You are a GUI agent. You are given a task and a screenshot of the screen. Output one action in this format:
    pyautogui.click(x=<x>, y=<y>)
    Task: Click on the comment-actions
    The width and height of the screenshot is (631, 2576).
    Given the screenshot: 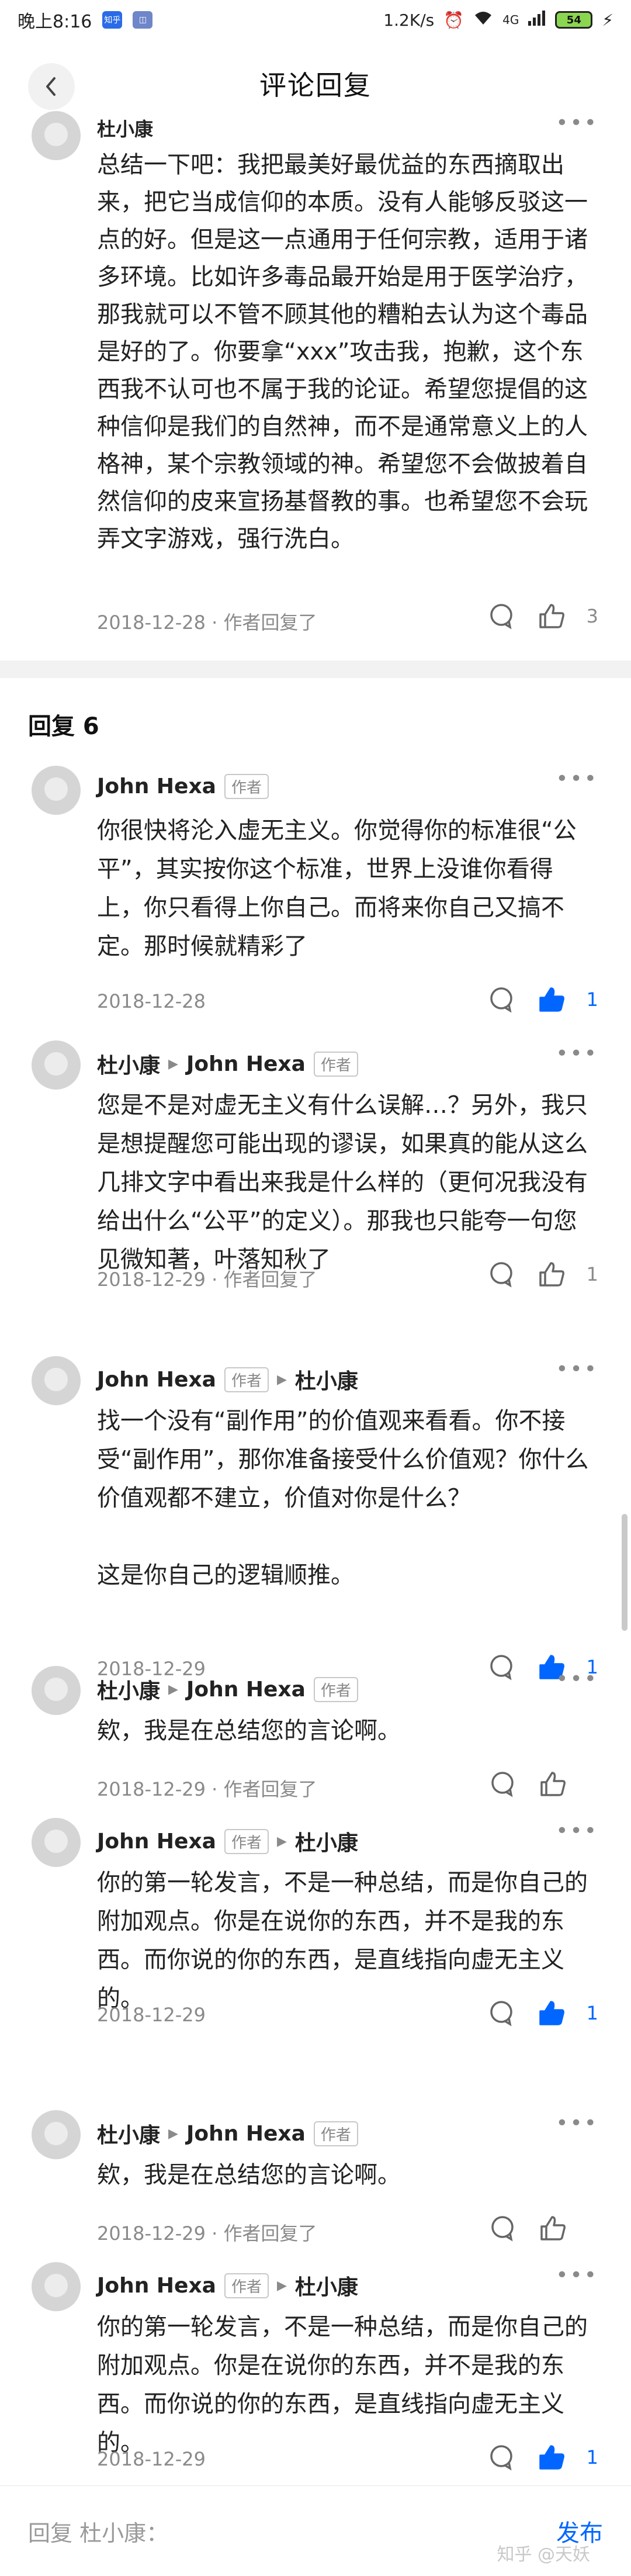 What is the action you would take?
    pyautogui.click(x=542, y=1784)
    